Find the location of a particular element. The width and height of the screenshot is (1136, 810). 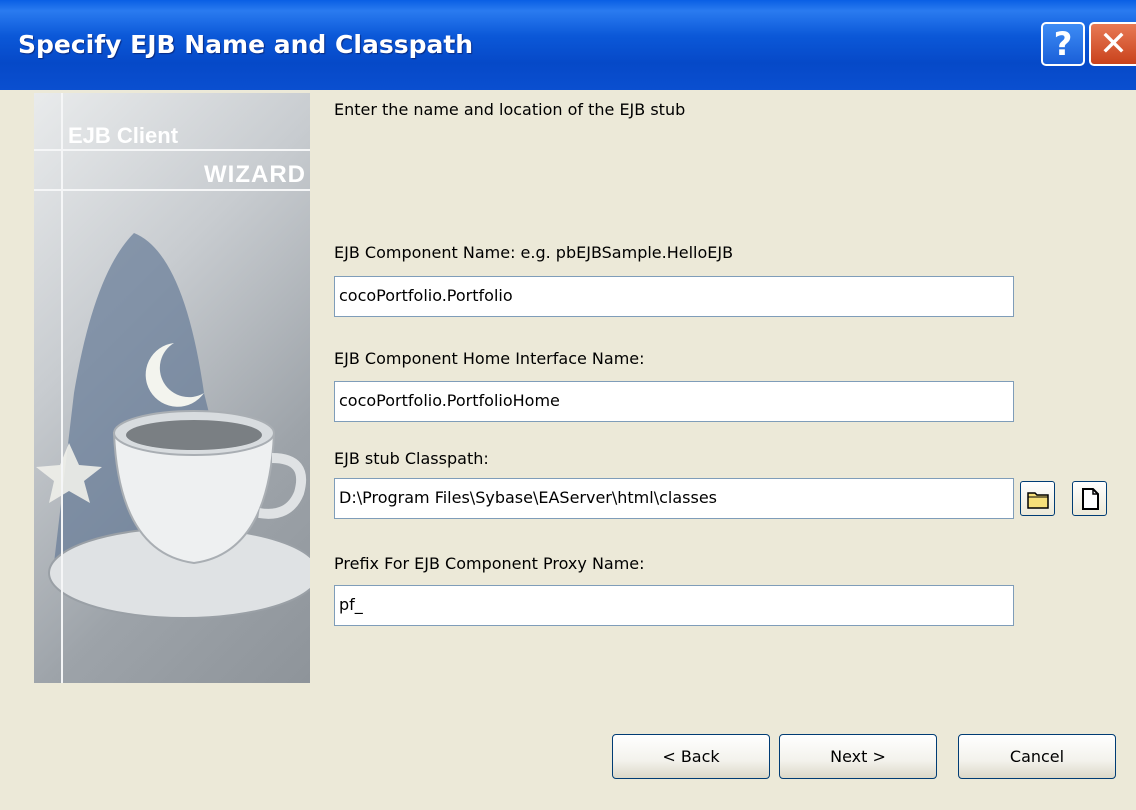

home-interface-label: EJB Component Home Interface Name: is located at coordinates (489, 358).